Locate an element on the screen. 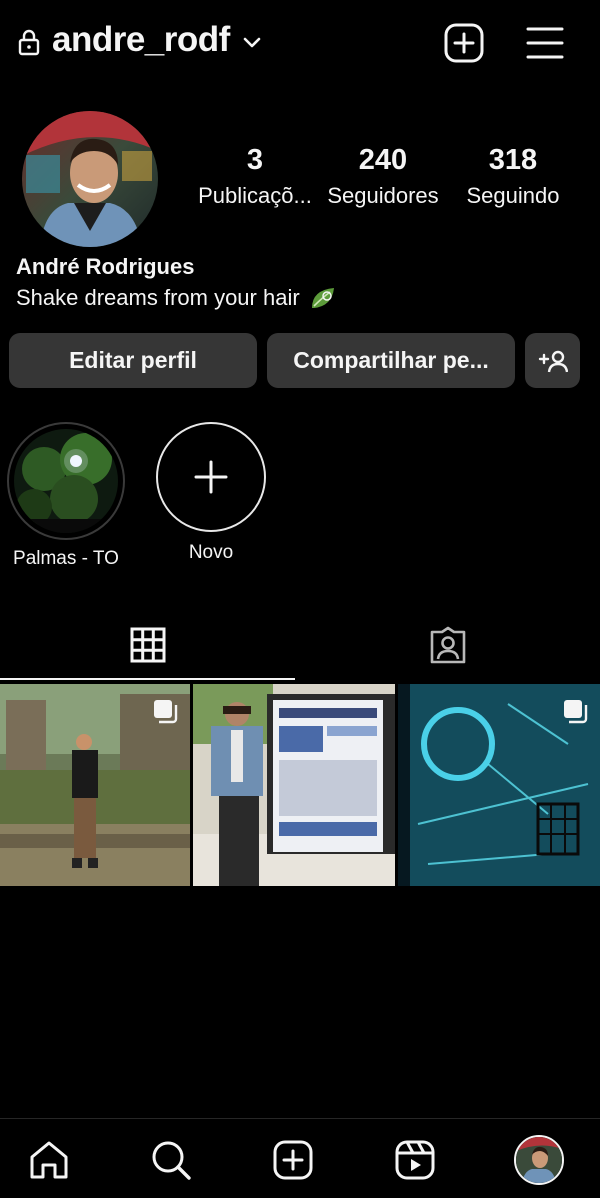  highlight-new: Novo is located at coordinates (211, 493).